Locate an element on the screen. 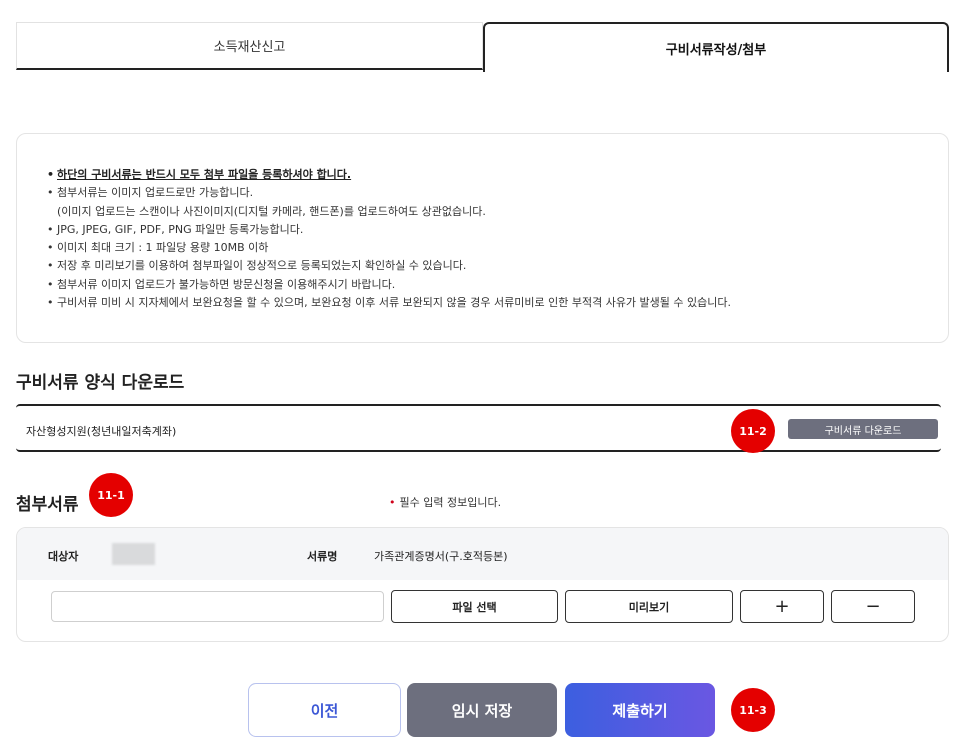  notice-item: • 첨부서류는 이미지 업로드로만 가능합니다. is located at coordinates (150, 193).